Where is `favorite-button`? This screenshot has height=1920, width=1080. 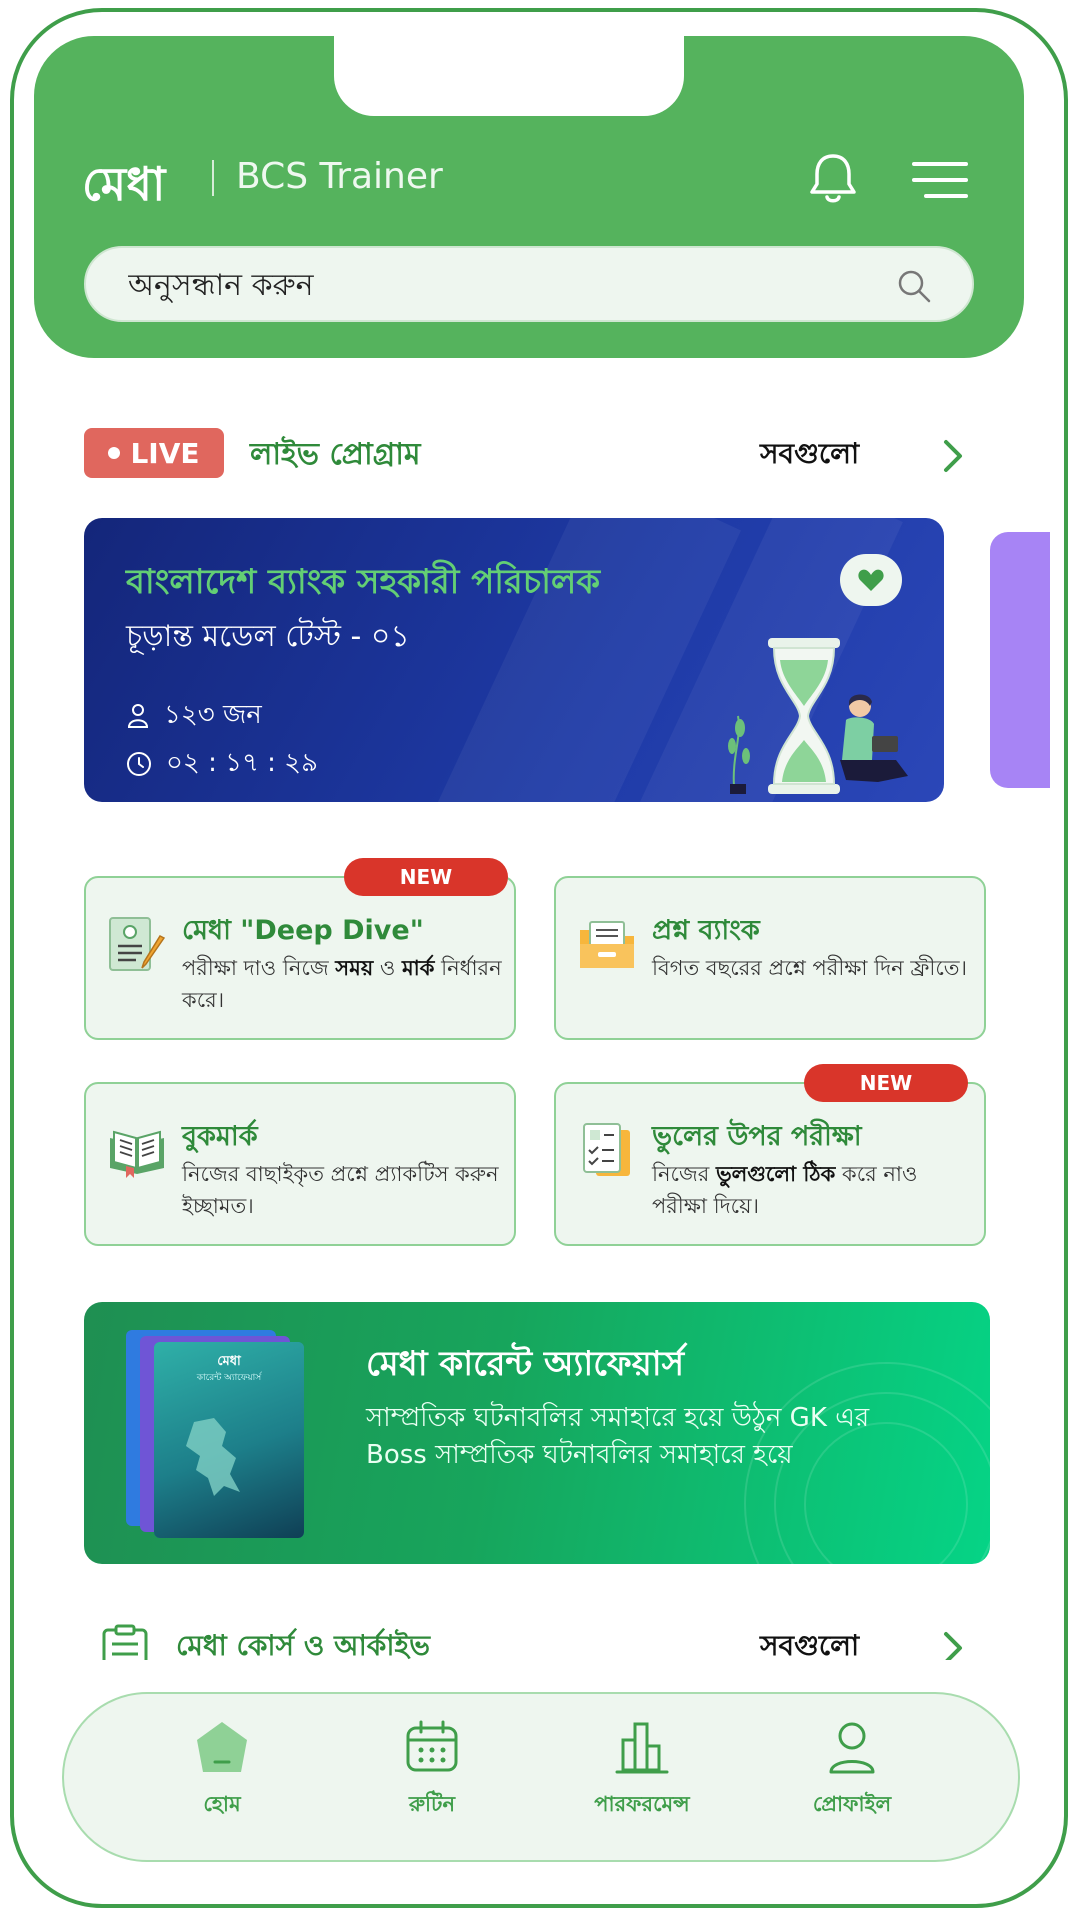
favorite-button is located at coordinates (871, 580).